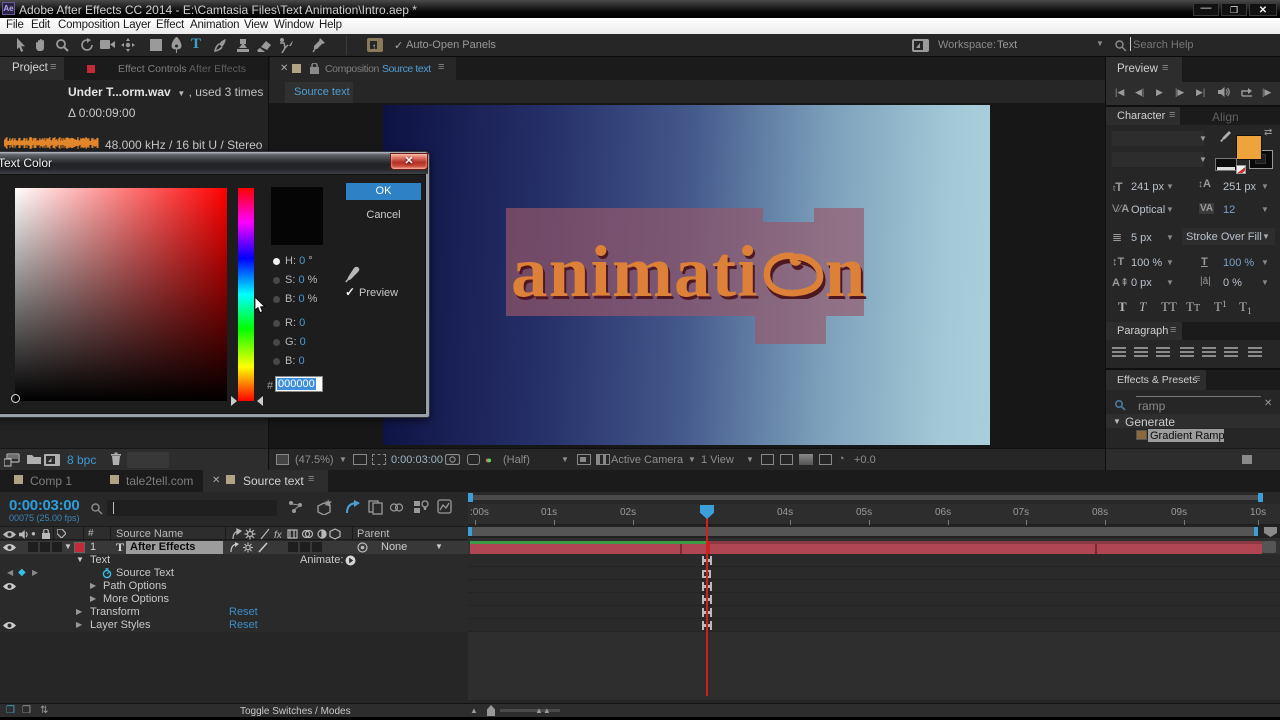  I want to click on svg-text: fx, so click(278, 535).